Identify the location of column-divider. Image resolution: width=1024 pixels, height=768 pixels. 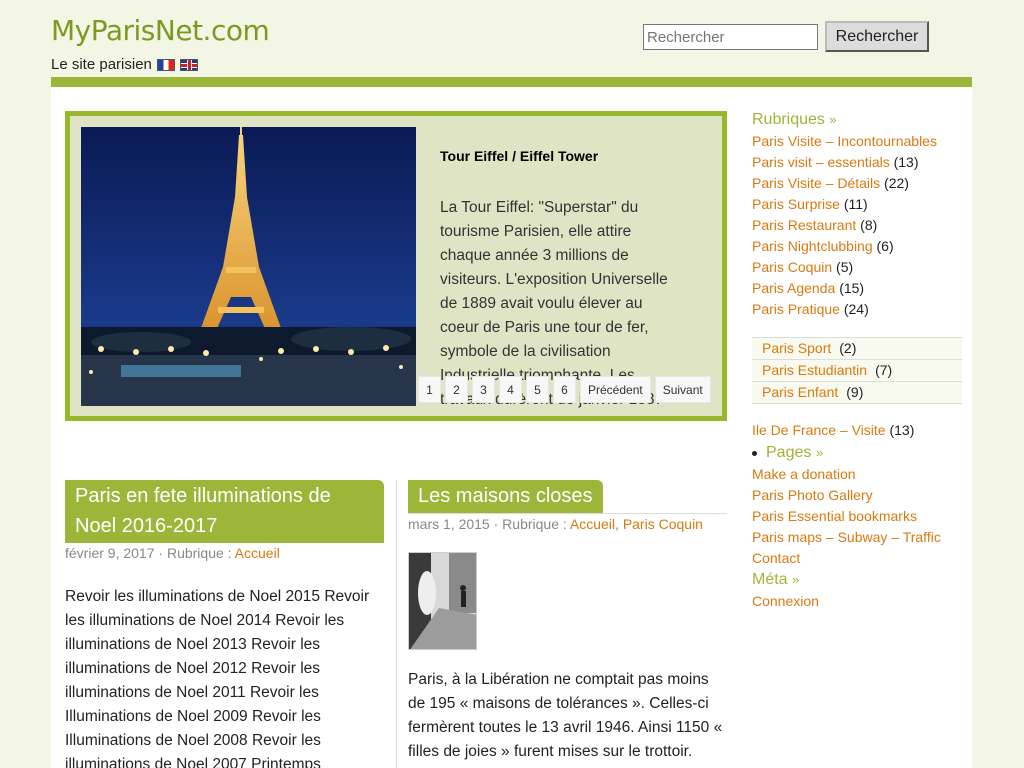
(396, 624).